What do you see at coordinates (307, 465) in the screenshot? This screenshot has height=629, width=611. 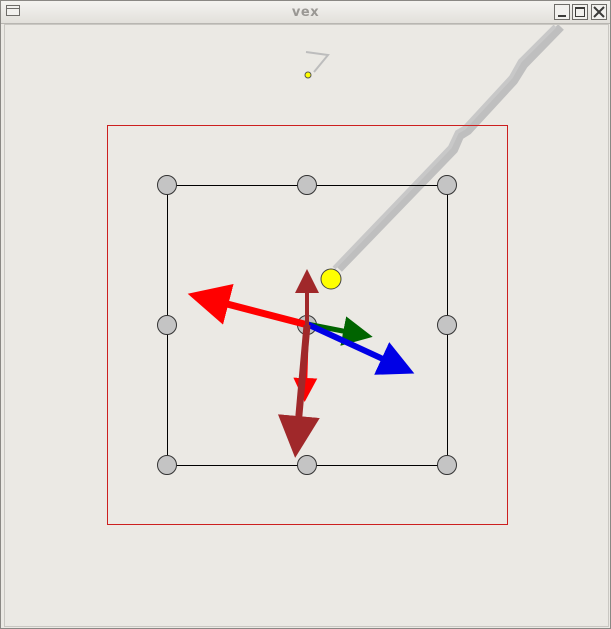 I see `handle-bottom-center` at bounding box center [307, 465].